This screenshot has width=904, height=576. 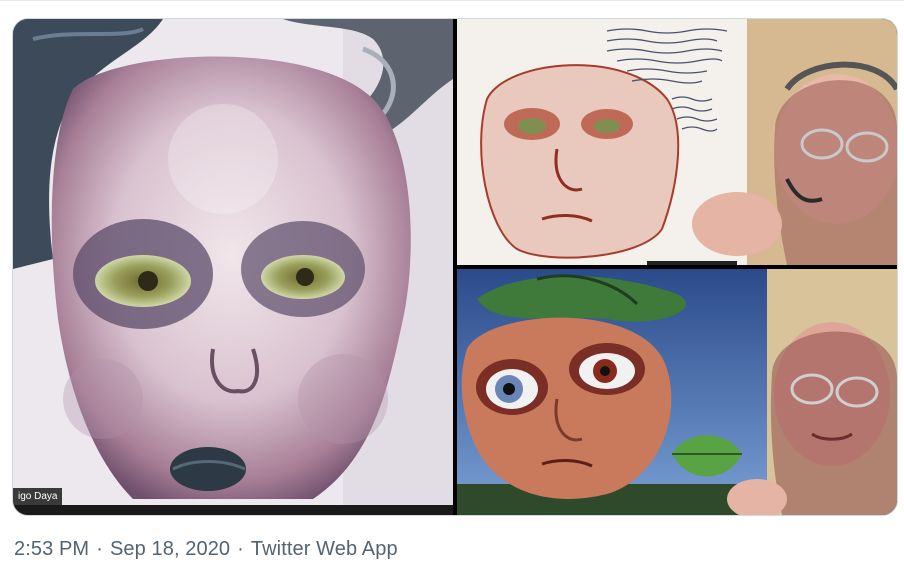 I want to click on tweet-timestamp-link: 2:53 PM · Sep 18, 2020, so click(x=122, y=549).